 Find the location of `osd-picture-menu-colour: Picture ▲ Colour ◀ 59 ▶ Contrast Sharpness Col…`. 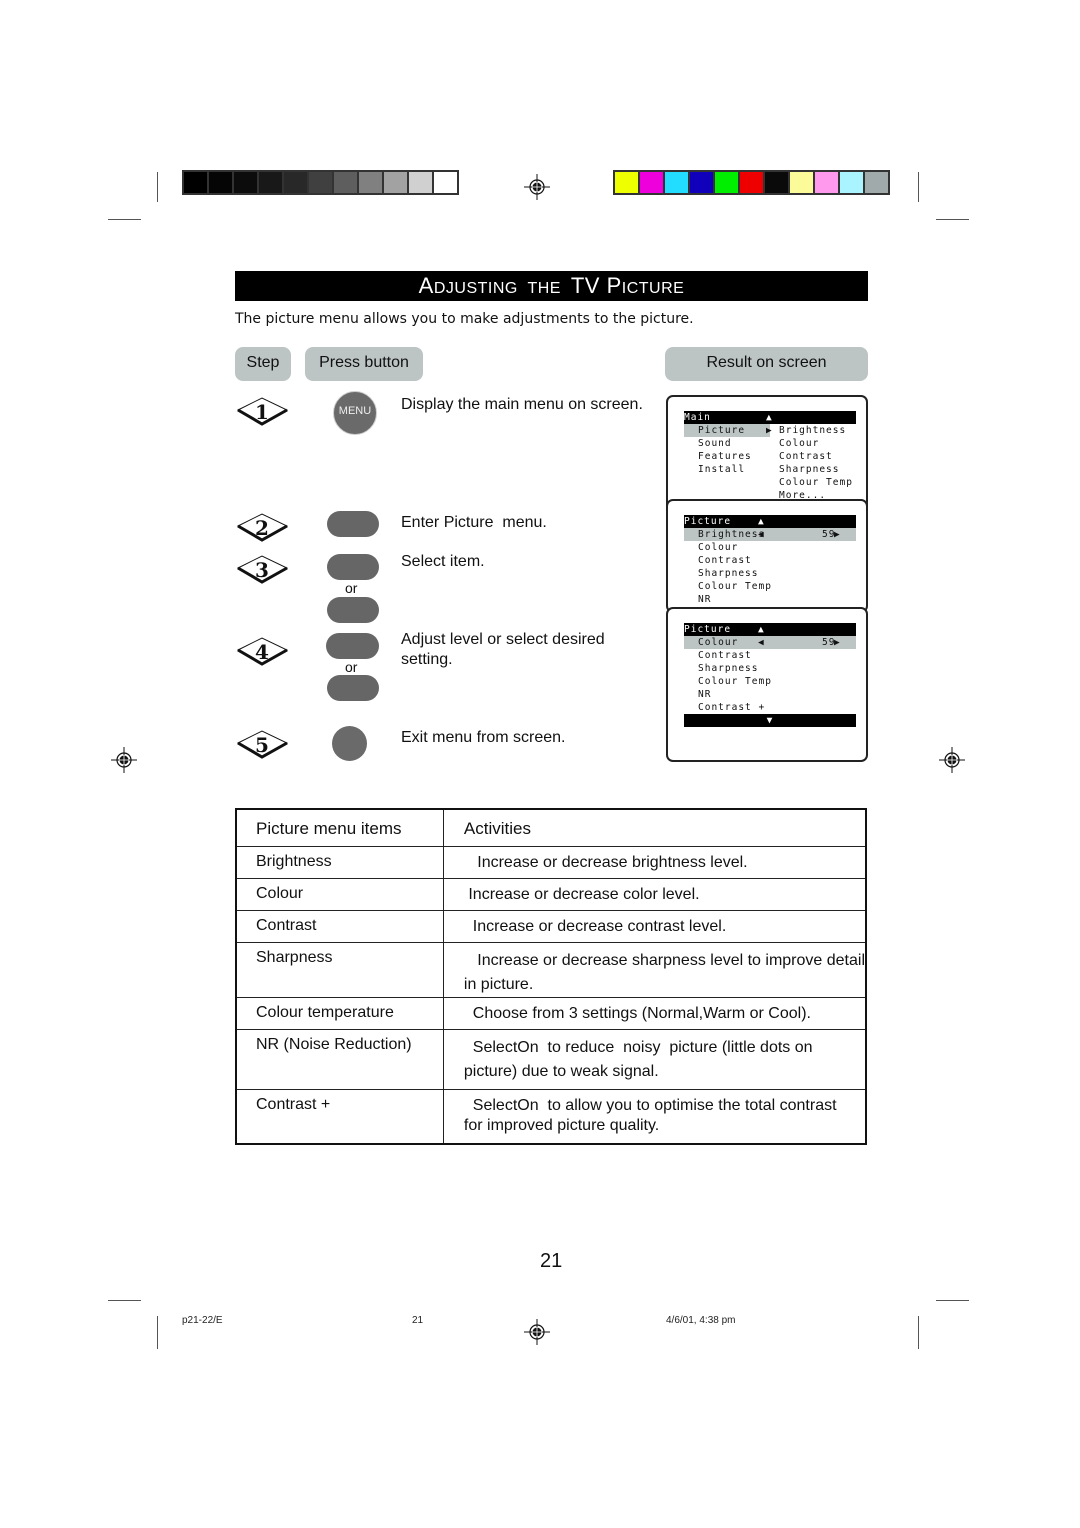

osd-picture-menu-colour: Picture ▲ Colour ◀ 59 ▶ Contrast Sharpness Col… is located at coordinates (767, 684).